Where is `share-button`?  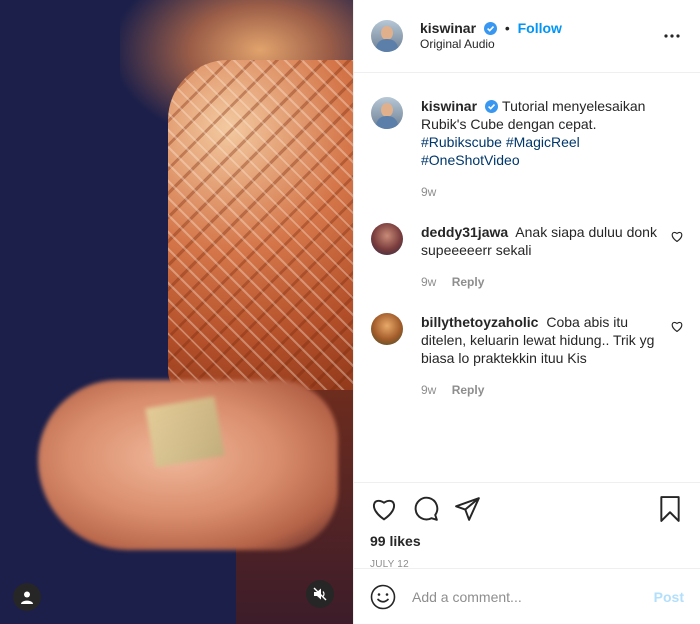 share-button is located at coordinates (468, 509).